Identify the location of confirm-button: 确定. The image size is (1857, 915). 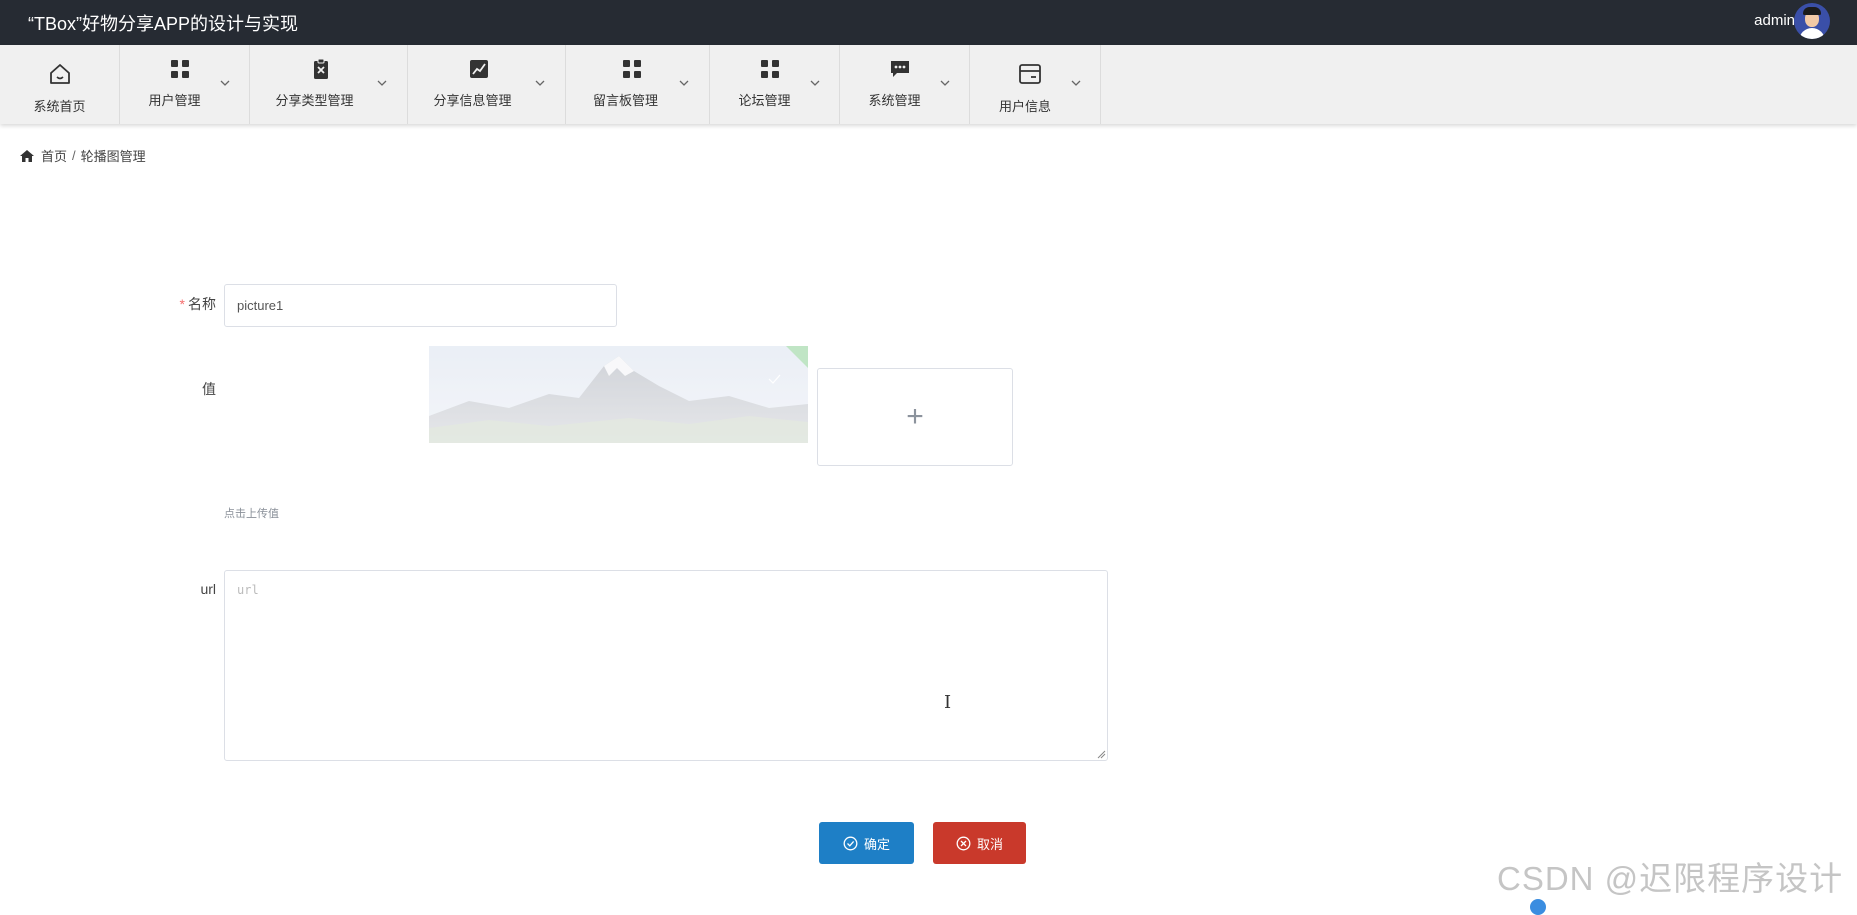
(866, 843).